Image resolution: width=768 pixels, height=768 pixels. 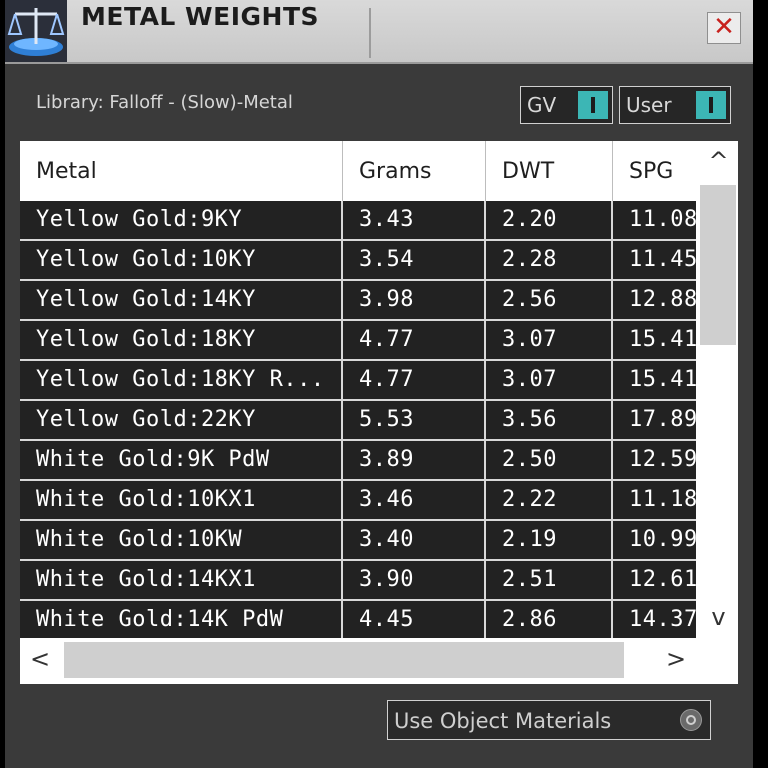 I want to click on table-row: Yellow Gold:18KY 4.77 3.07 15.41, so click(x=358, y=341).